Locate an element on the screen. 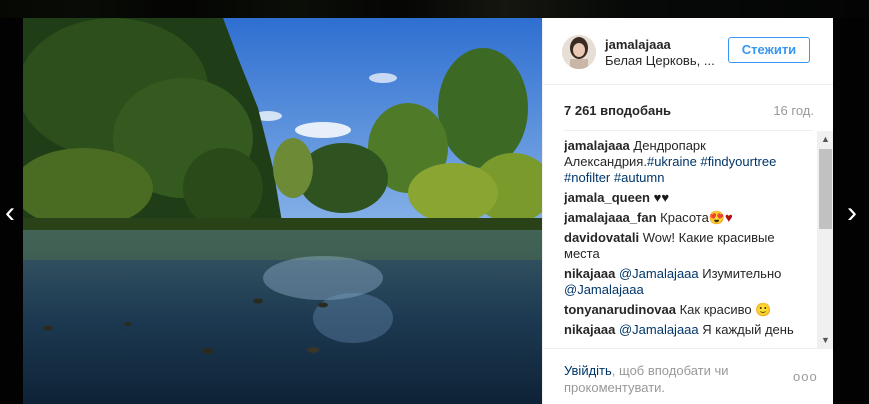 This screenshot has height=404, width=869. comments-scrollbar: ▲ ▼ is located at coordinates (825, 239).